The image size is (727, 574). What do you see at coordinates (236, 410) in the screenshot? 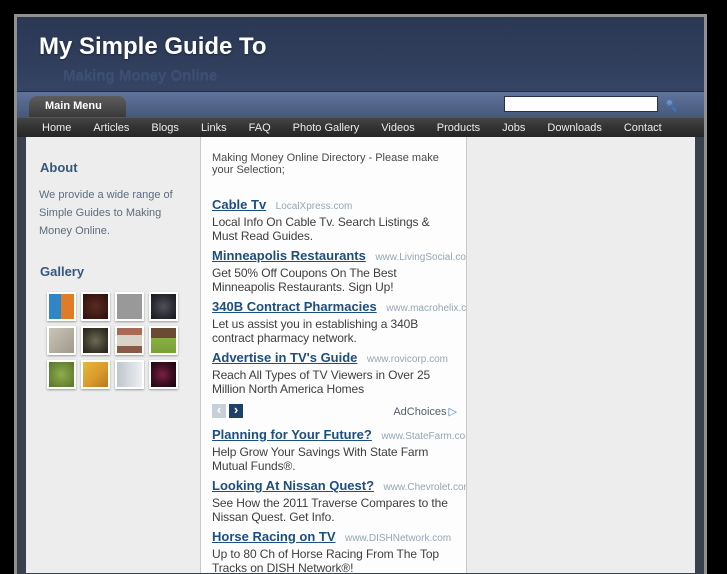
I see `ads-next-button: ›` at bounding box center [236, 410].